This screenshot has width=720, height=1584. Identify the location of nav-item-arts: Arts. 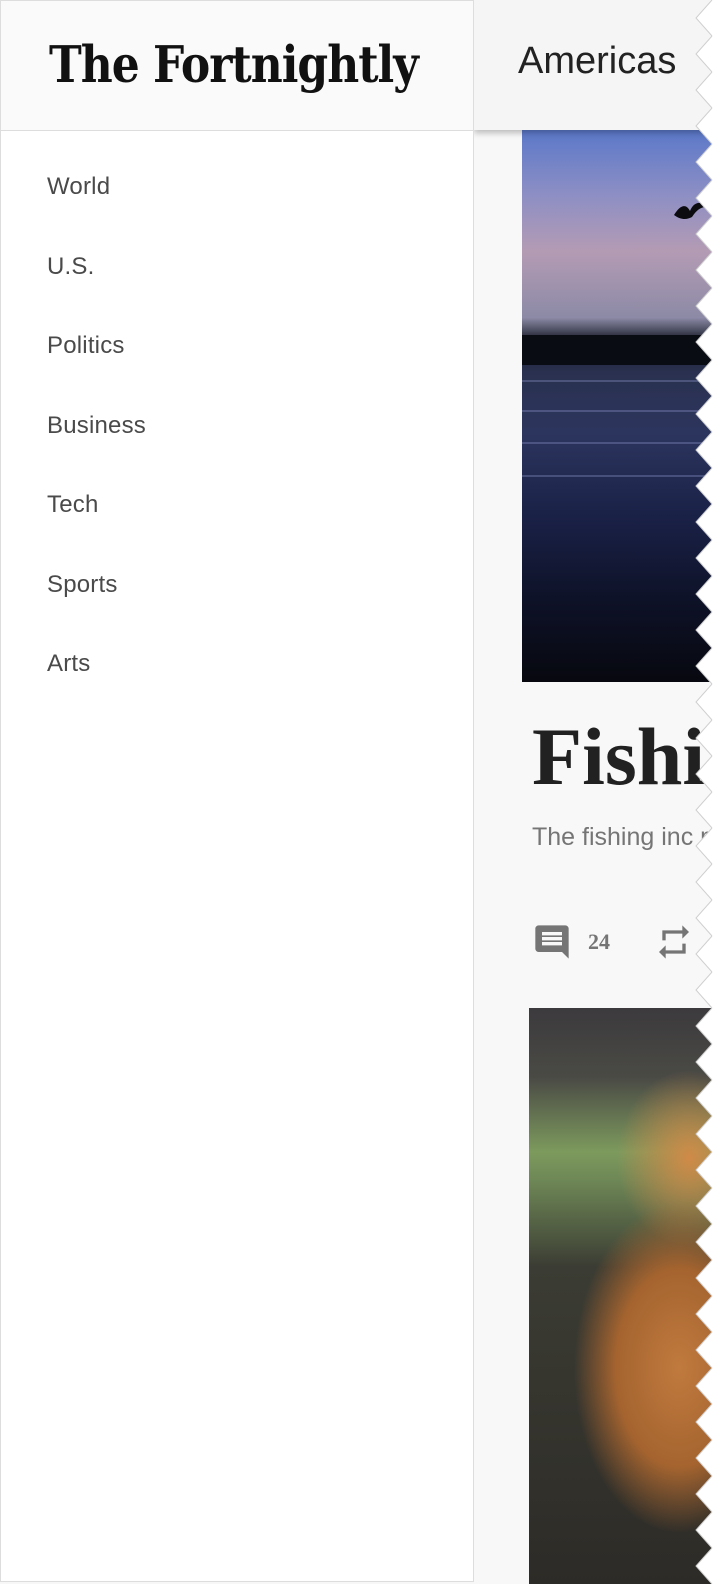
(237, 664).